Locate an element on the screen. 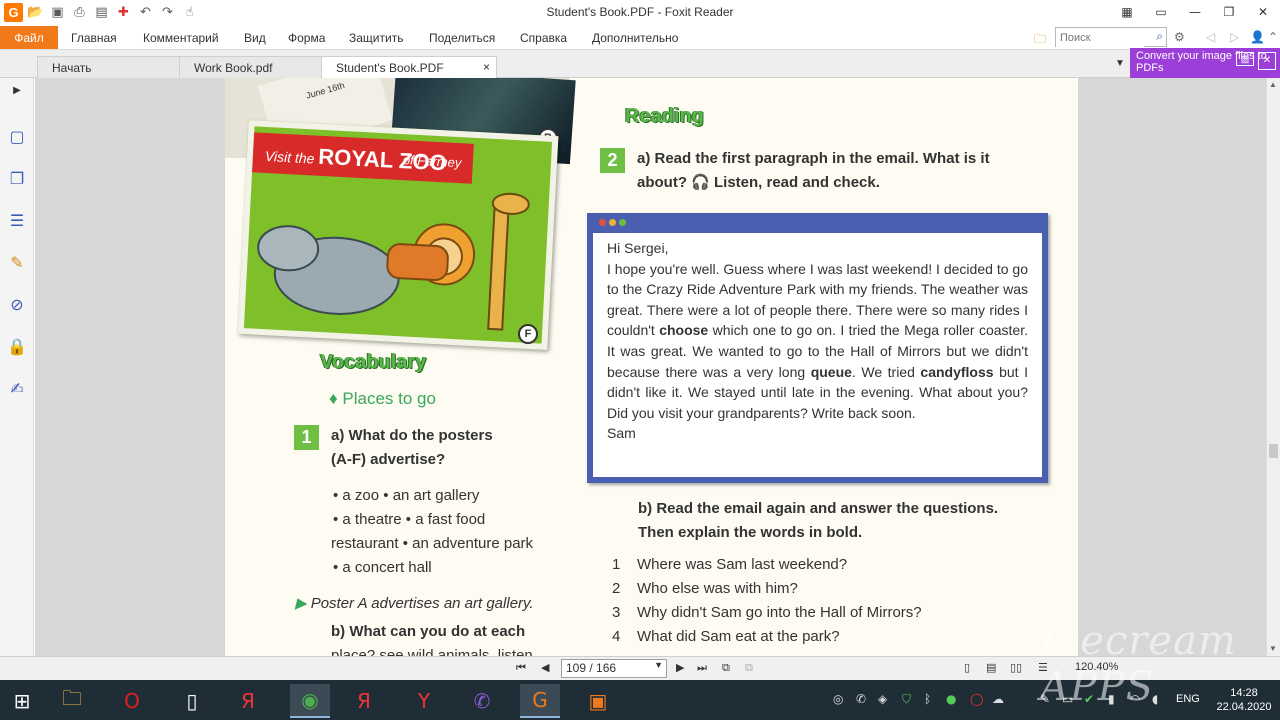 Image resolution: width=1280 pixels, height=720 pixels. continuous-icon: ▤ is located at coordinates (991, 667).